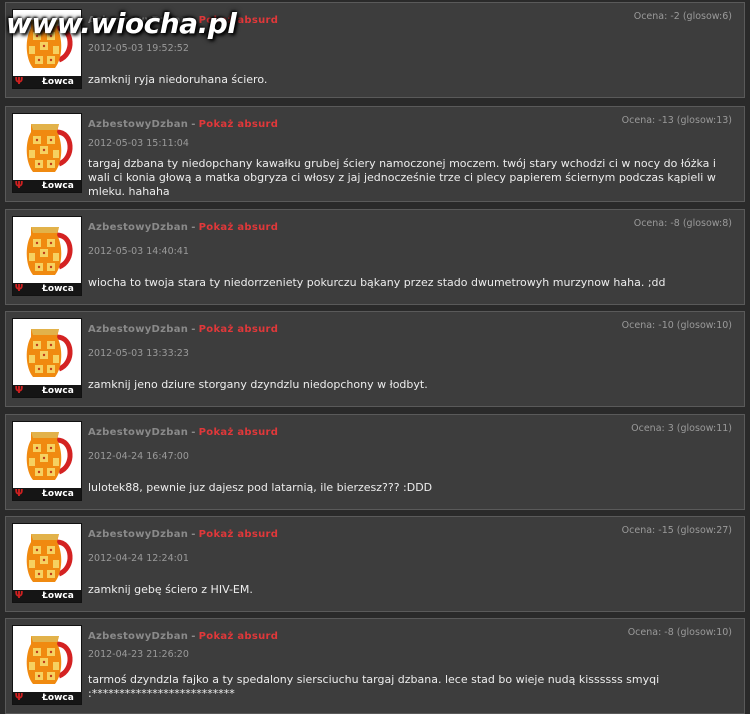 The height and width of the screenshot is (714, 750). What do you see at coordinates (681, 428) in the screenshot?
I see `comment-score: Ocena: 3 (glosow:11)` at bounding box center [681, 428].